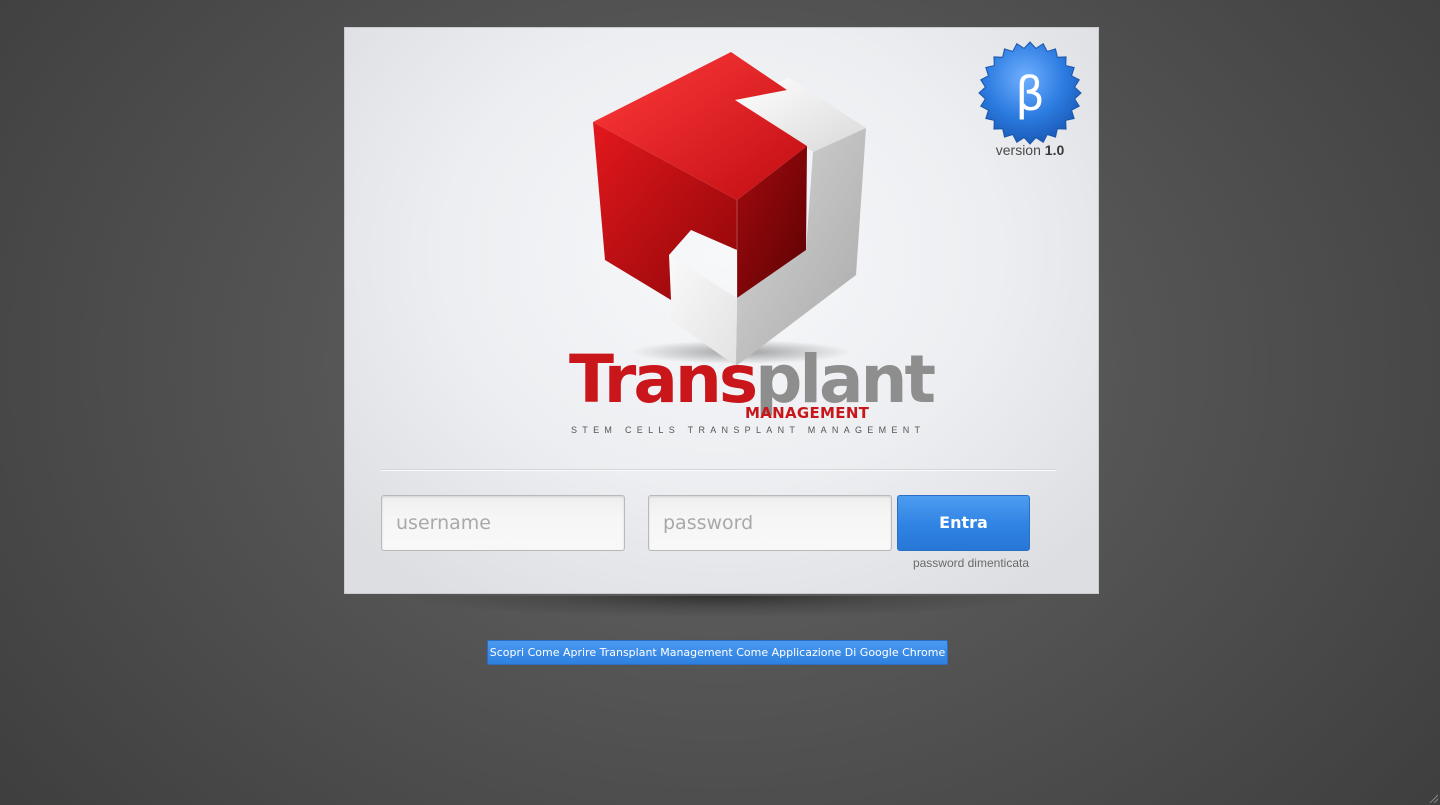 The height and width of the screenshot is (805, 1440). I want to click on brand-tagline: STEM CELLS TRANSPLANT MANAGEMENT, so click(748, 430).